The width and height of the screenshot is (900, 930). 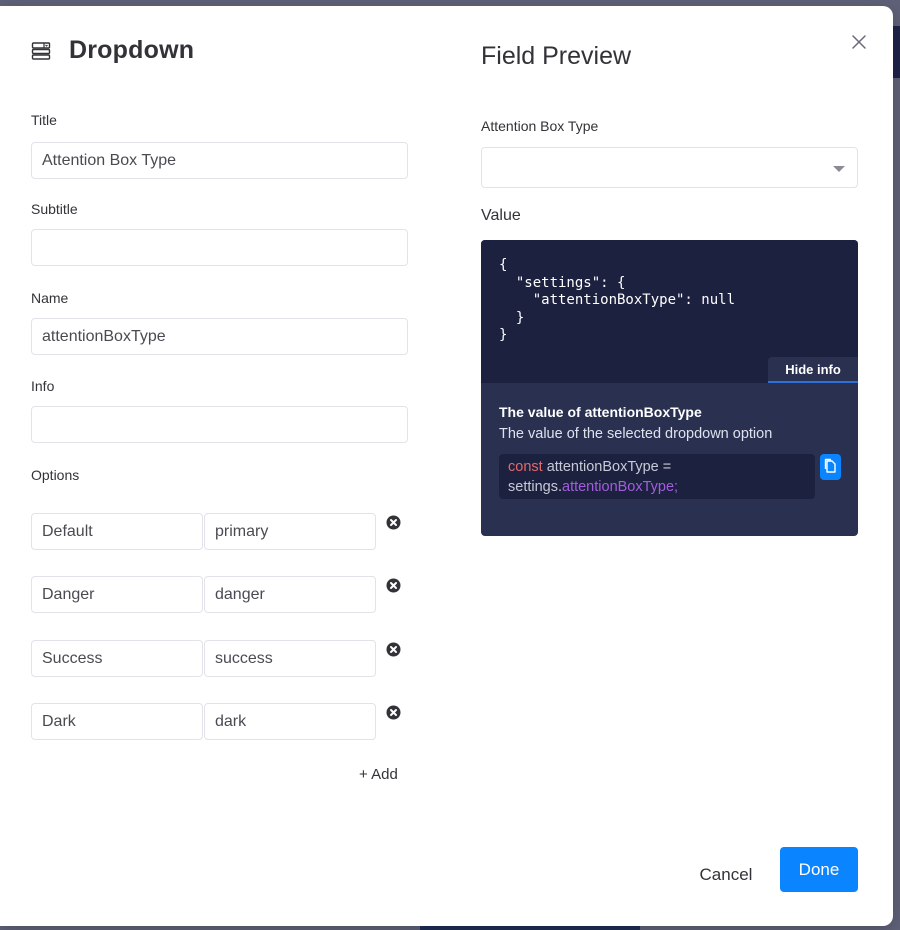 What do you see at coordinates (54, 209) in the screenshot?
I see `subtitle-label: Subtitle` at bounding box center [54, 209].